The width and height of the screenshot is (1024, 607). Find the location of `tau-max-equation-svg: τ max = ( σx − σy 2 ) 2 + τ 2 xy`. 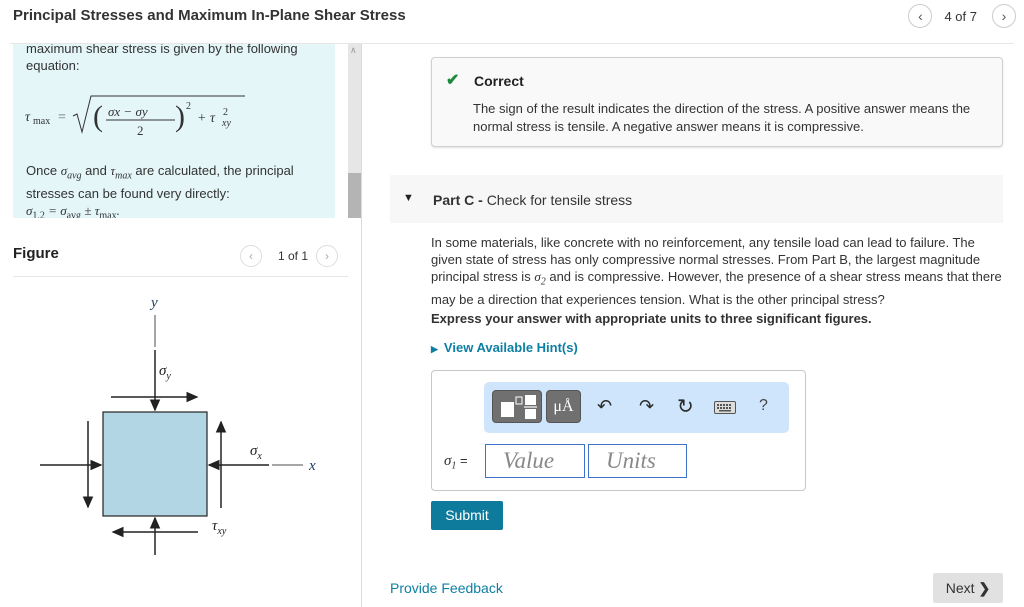

tau-max-equation-svg: τ max = ( σx − σy 2 ) 2 + τ 2 xy is located at coordinates (135, 116).